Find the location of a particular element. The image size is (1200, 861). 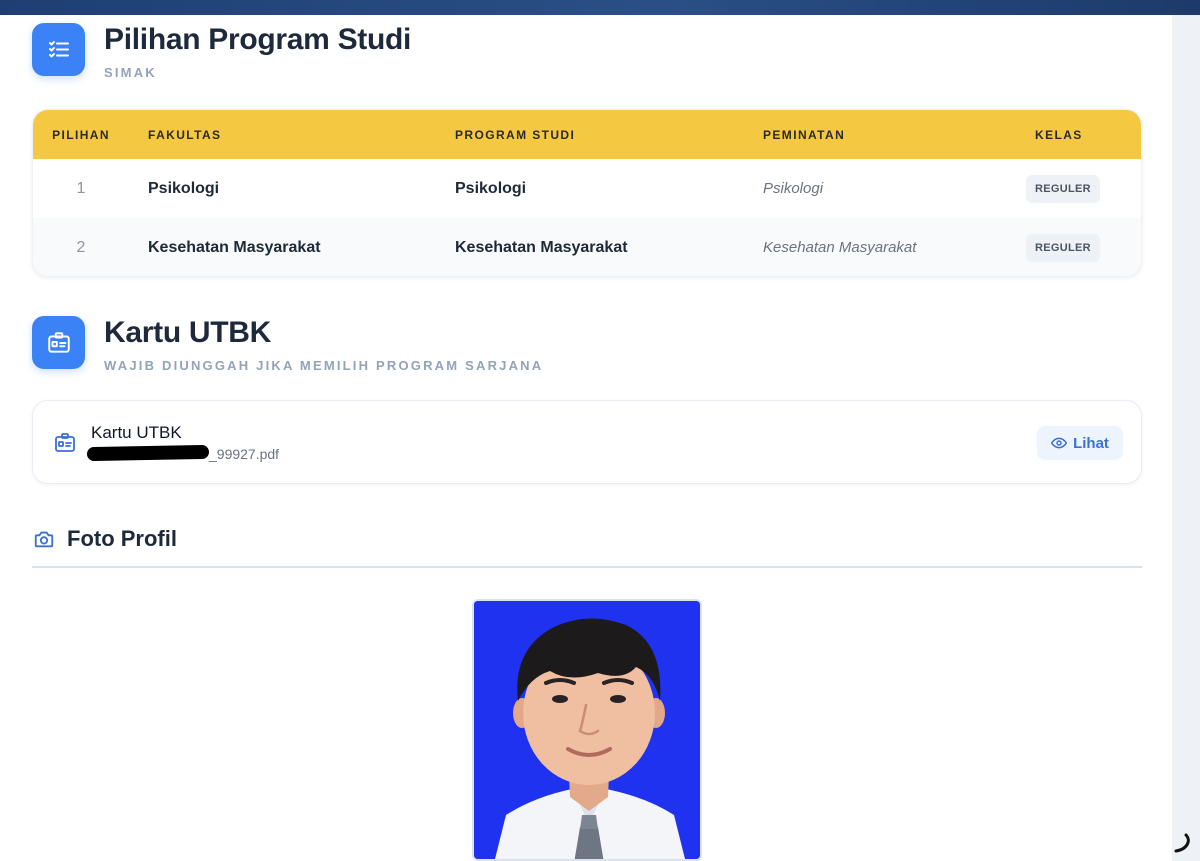

cell-fakultas: Kesehatan Masyarakat is located at coordinates (234, 247).